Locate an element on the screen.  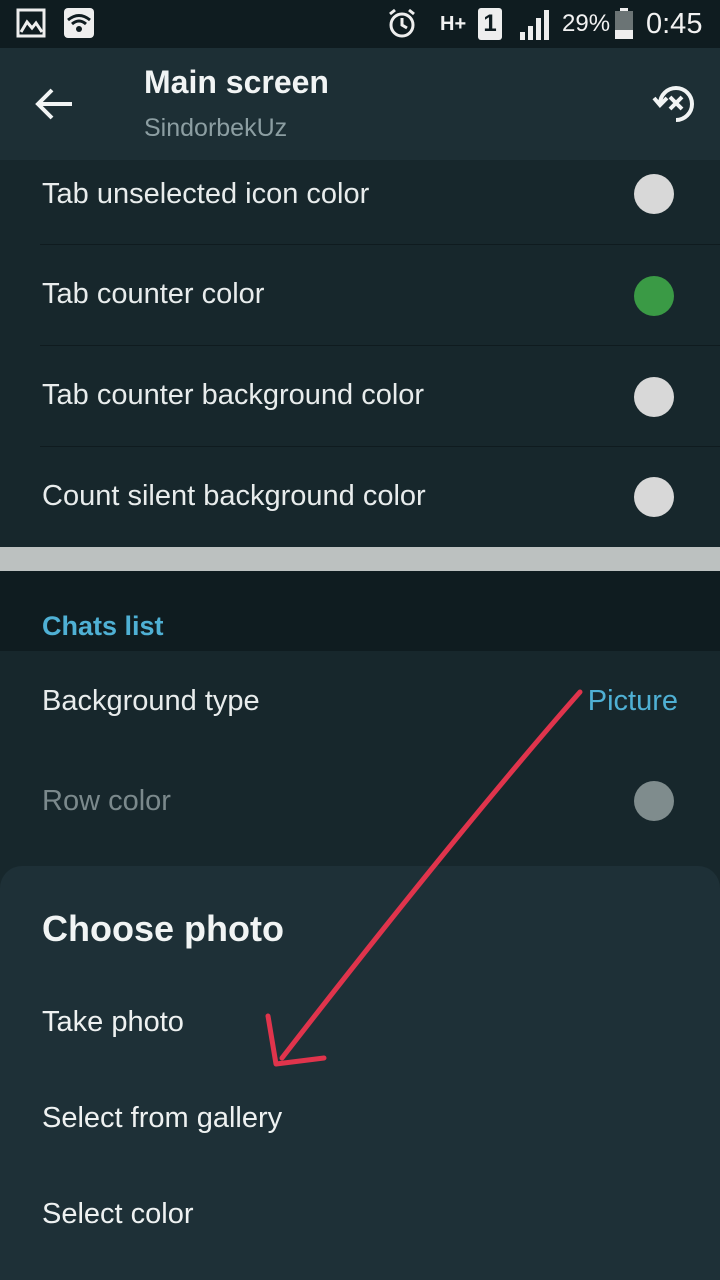
signal-icon is located at coordinates (534, 25).